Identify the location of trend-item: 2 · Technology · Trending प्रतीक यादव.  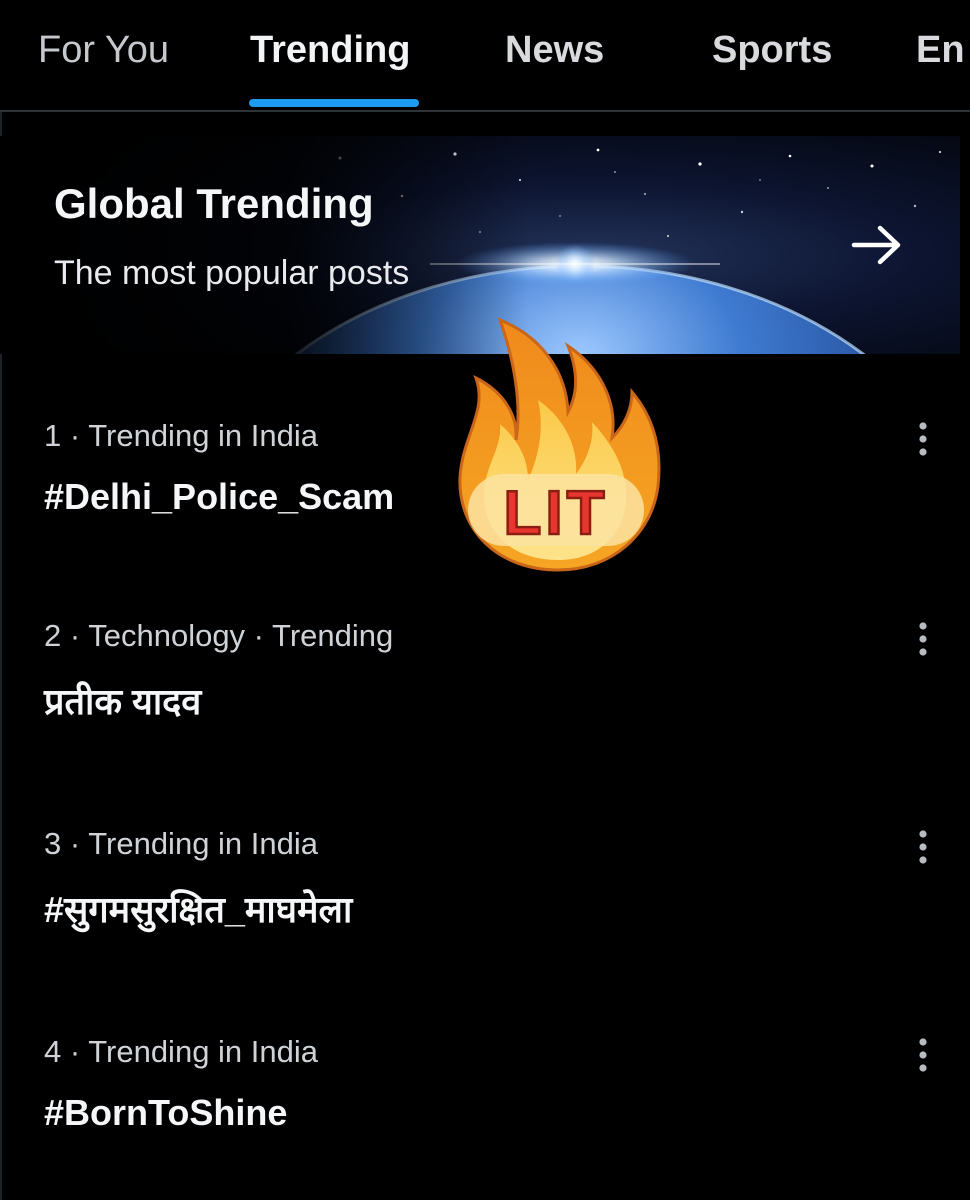
(480, 693).